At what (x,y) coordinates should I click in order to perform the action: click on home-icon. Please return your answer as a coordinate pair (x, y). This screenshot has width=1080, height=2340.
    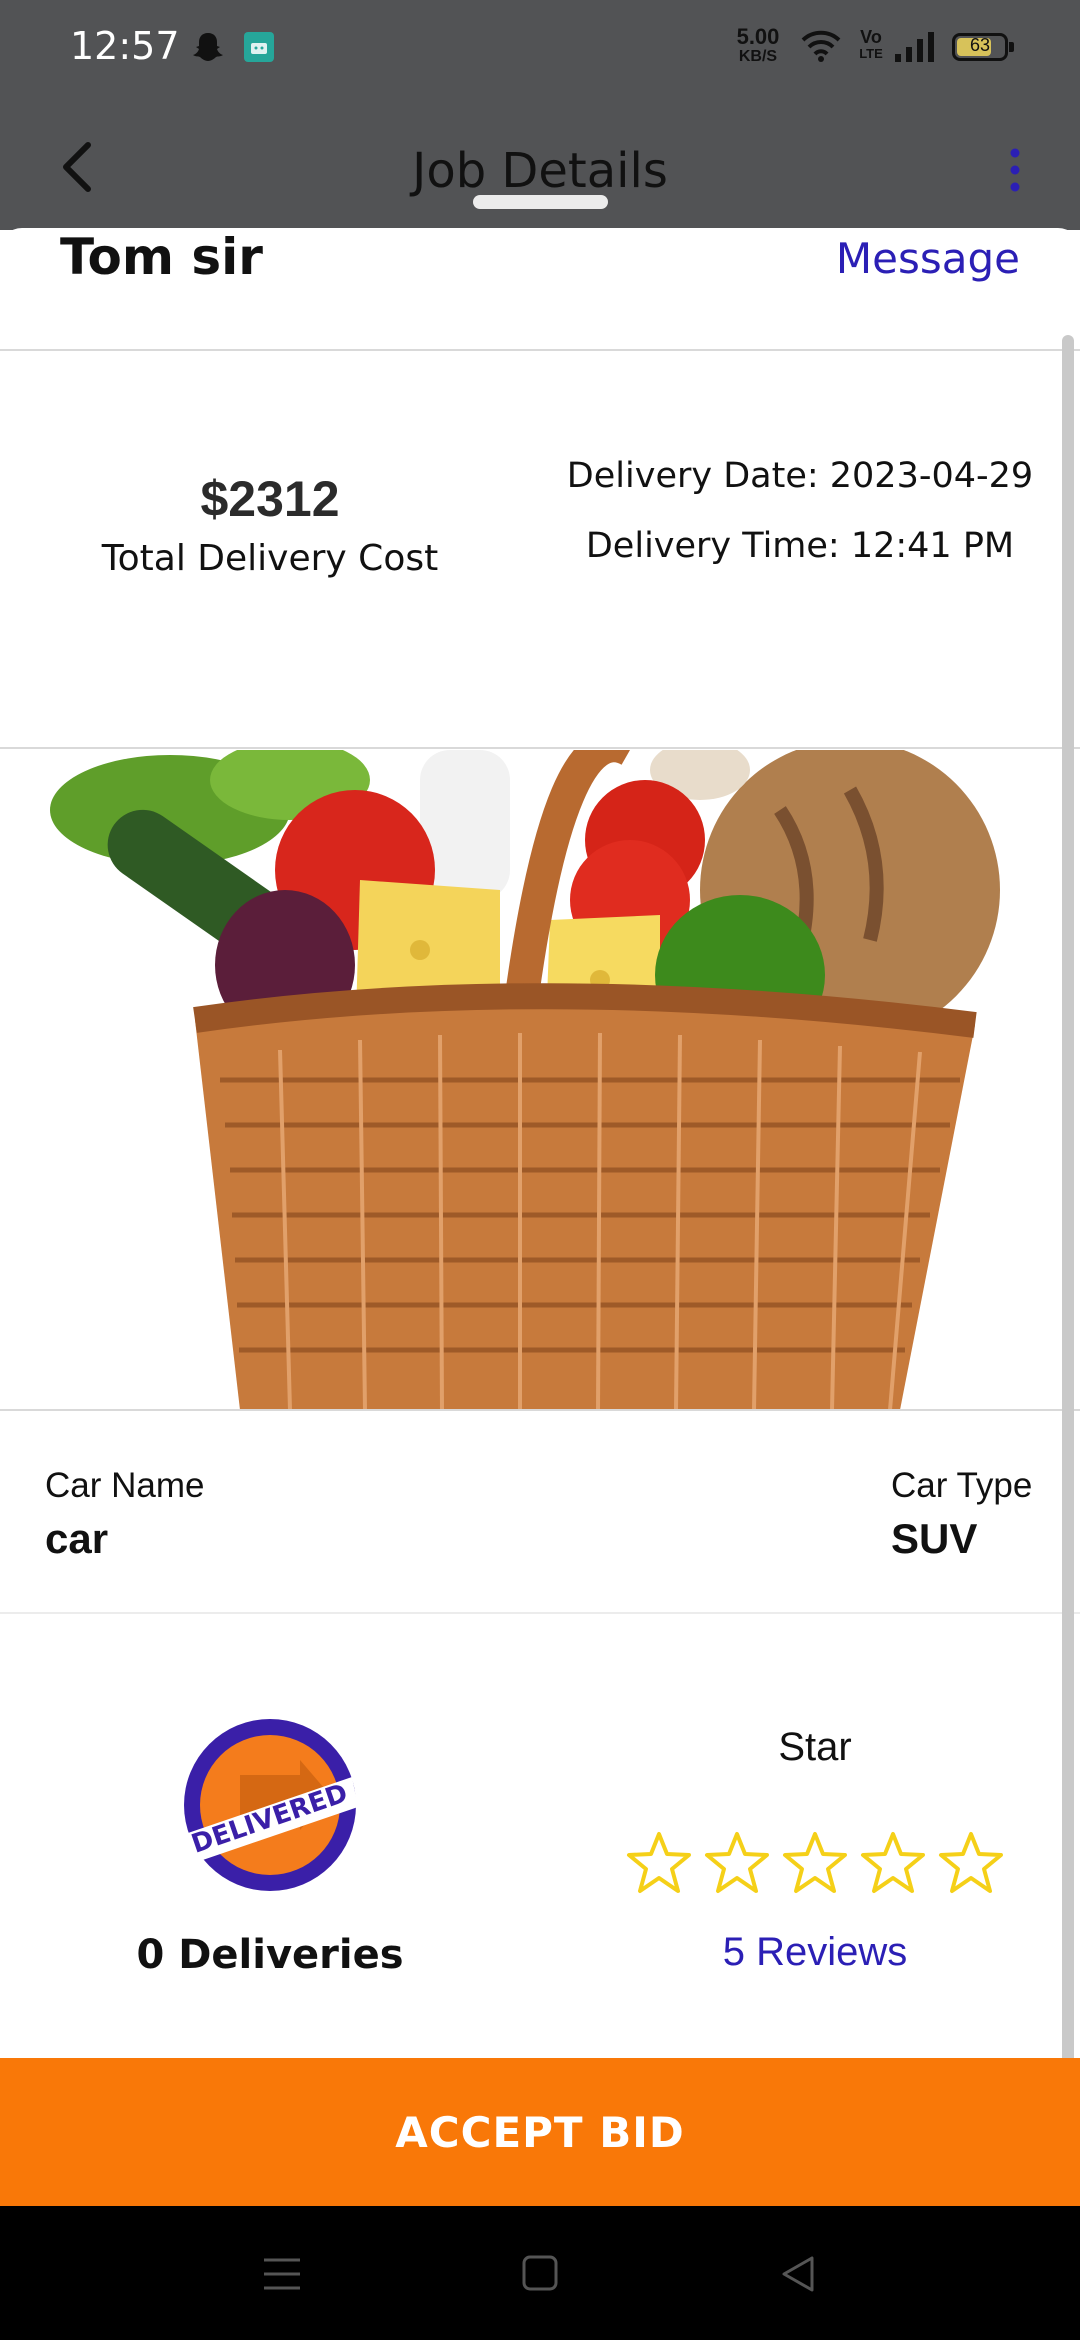
    Looking at the image, I should click on (540, 2273).